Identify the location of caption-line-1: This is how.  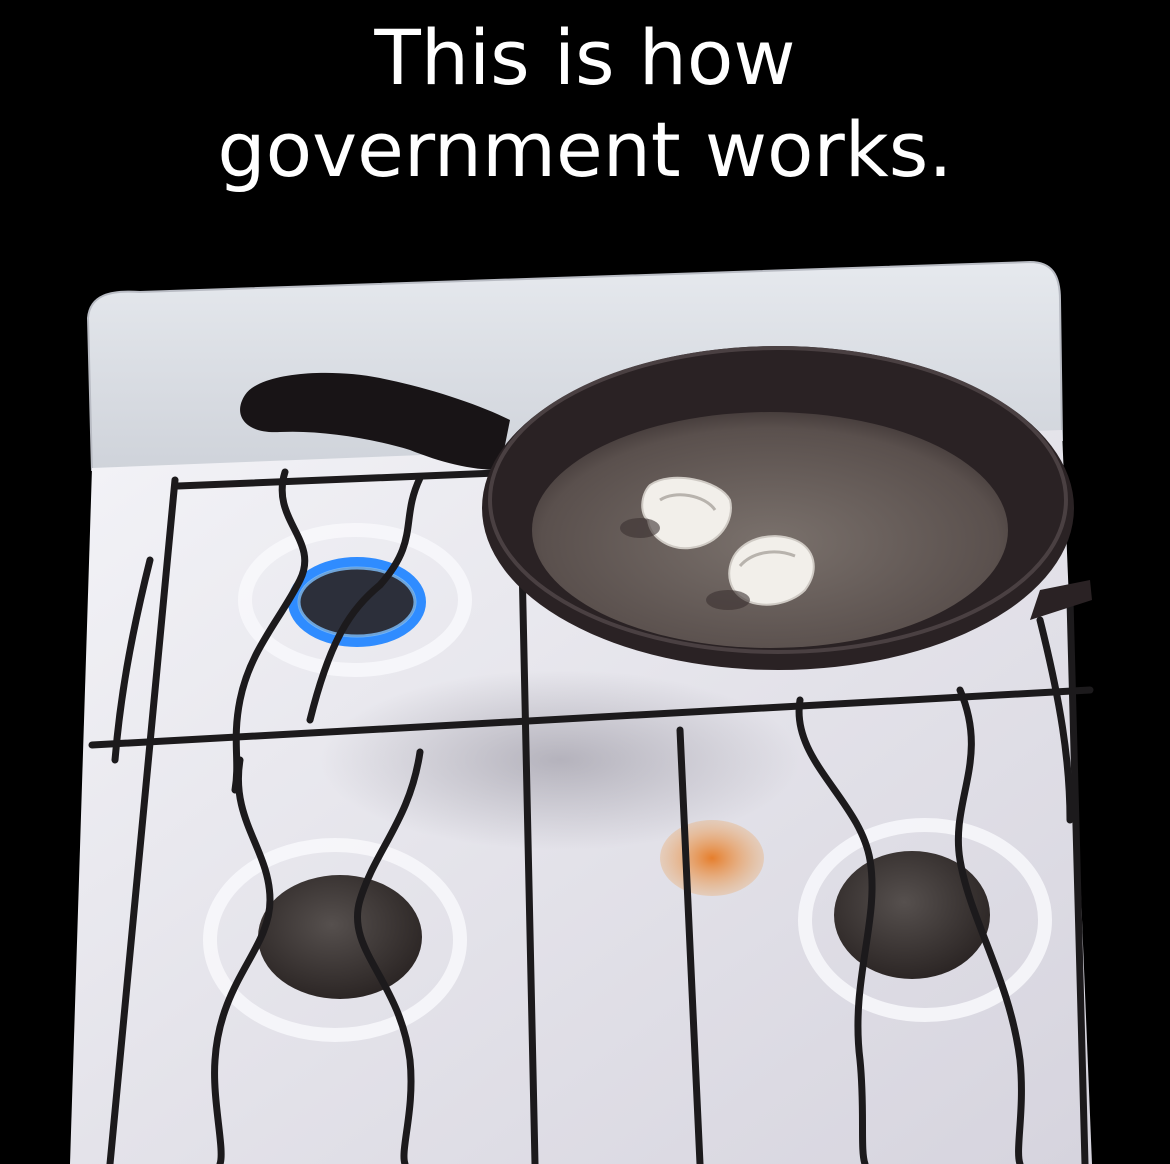
(585, 57).